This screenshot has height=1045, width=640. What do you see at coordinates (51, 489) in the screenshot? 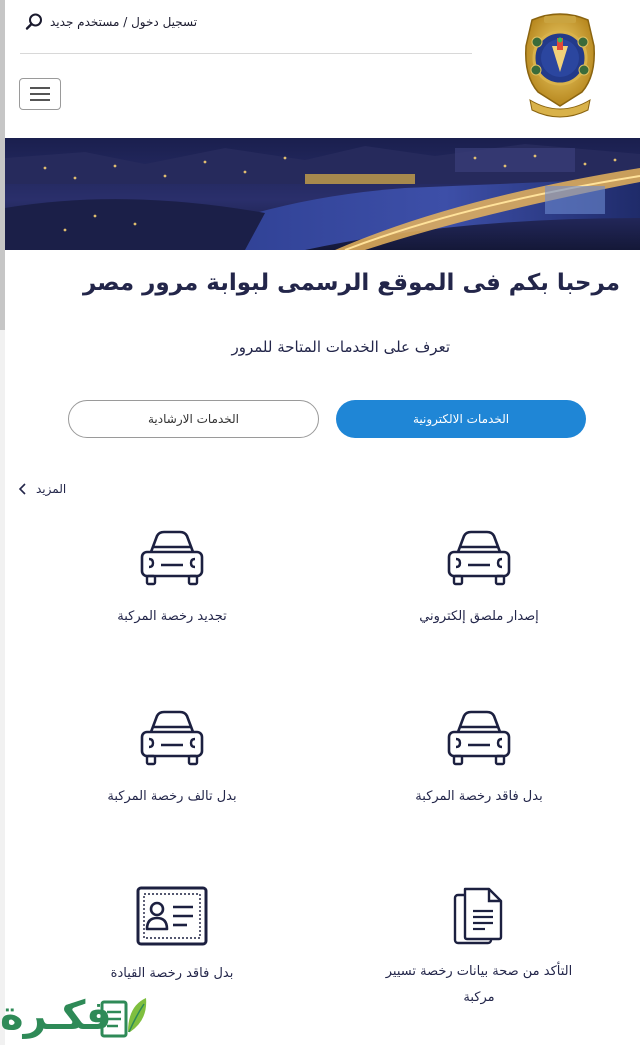
I see `more-link-label: المزيد` at bounding box center [51, 489].